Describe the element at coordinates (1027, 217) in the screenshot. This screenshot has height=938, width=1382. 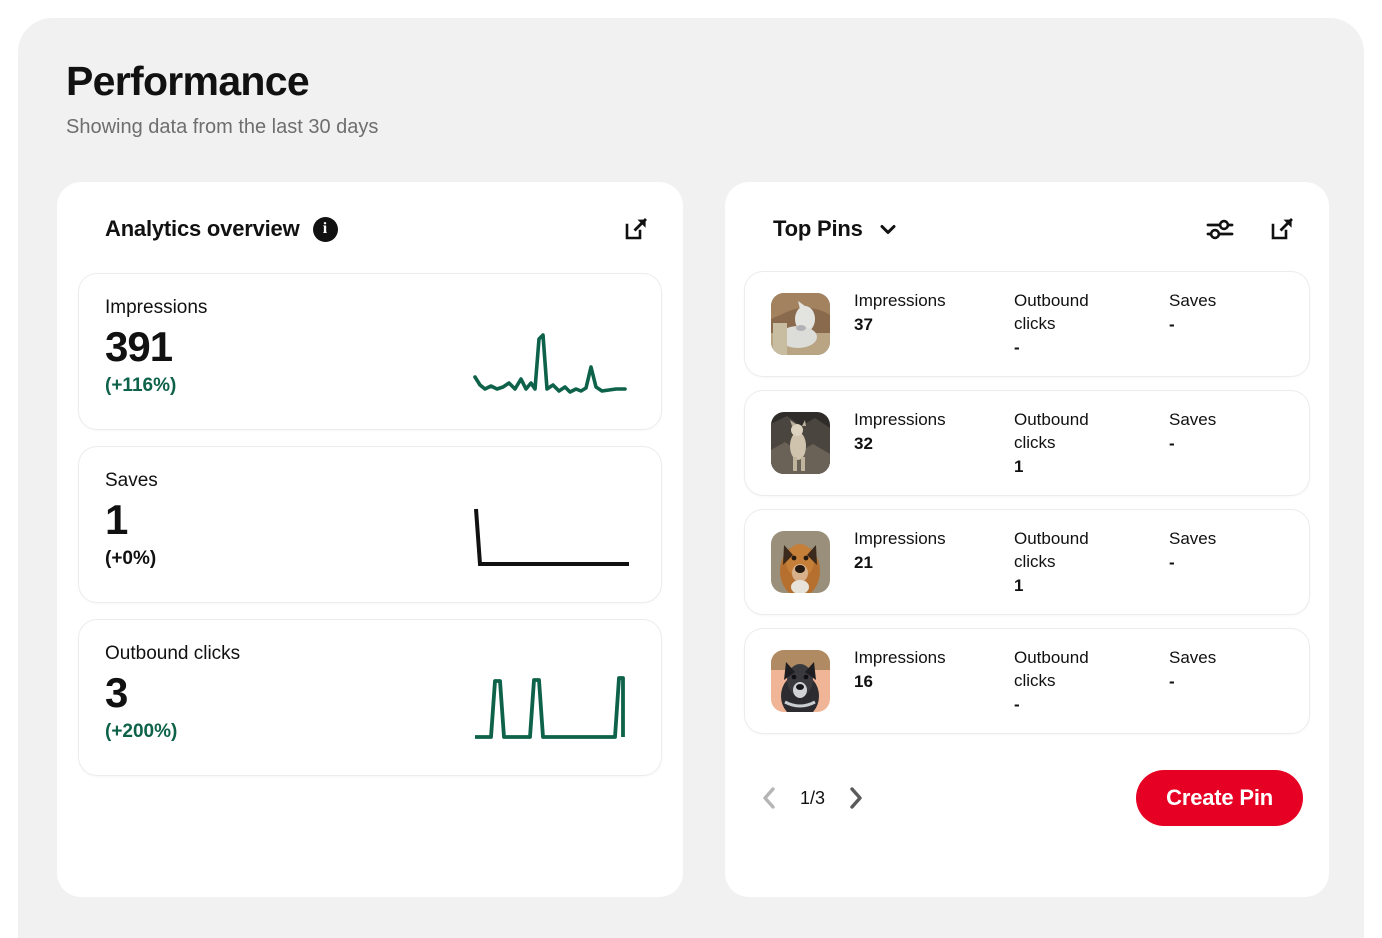
I see `top-pins-panel-header: Top Pins` at that location.